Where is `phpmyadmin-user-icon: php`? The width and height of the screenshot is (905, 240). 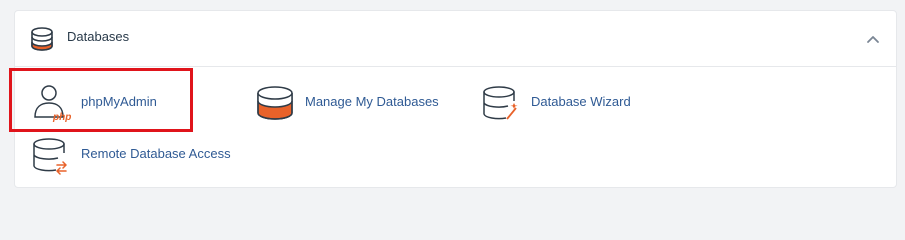 phpmyadmin-user-icon: php is located at coordinates (52, 104).